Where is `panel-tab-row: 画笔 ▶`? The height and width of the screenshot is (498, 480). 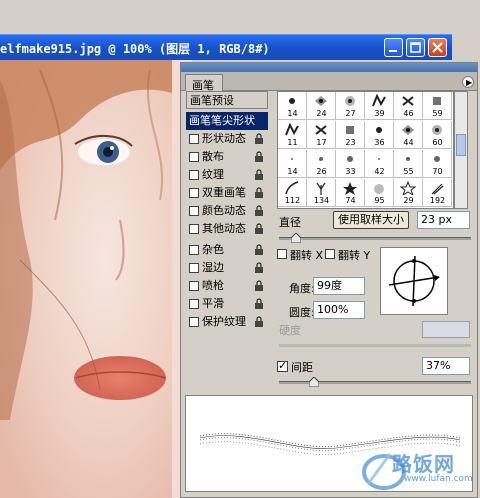 panel-tab-row: 画笔 ▶ is located at coordinates (329, 82).